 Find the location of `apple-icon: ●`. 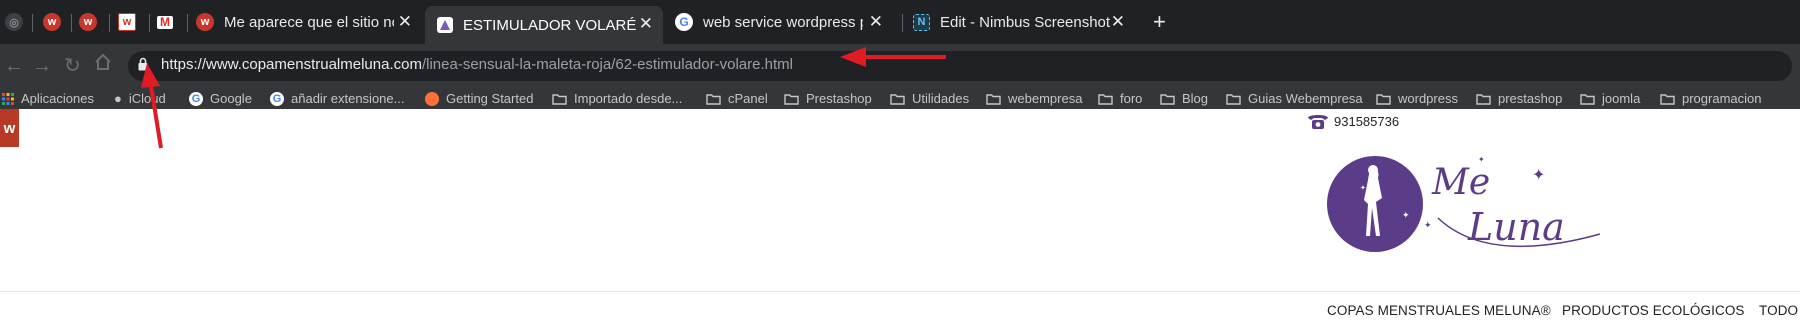

apple-icon: ● is located at coordinates (118, 98).